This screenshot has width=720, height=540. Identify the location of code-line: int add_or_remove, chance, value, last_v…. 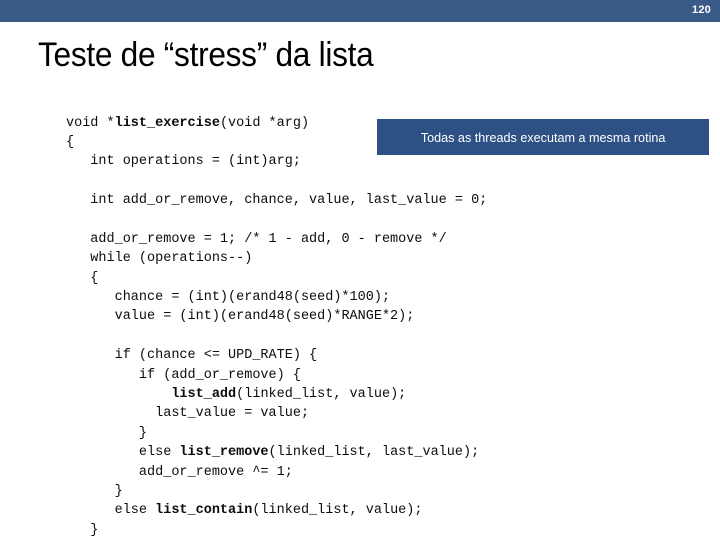
(277, 201).